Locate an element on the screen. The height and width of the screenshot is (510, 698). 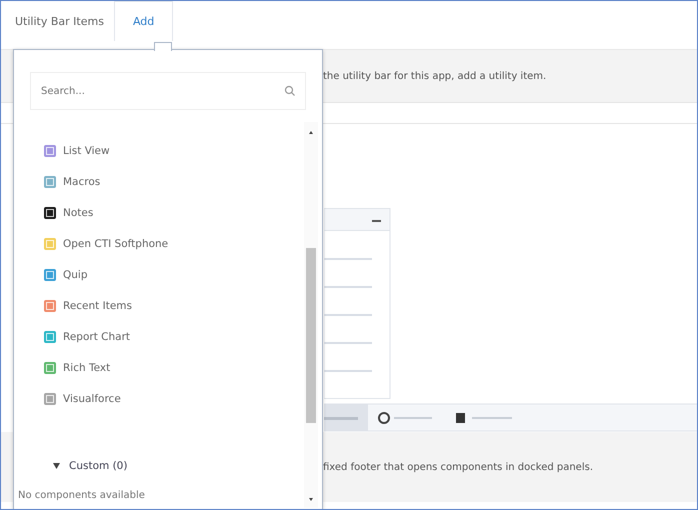
empty-message: No components available is located at coordinates (82, 495).